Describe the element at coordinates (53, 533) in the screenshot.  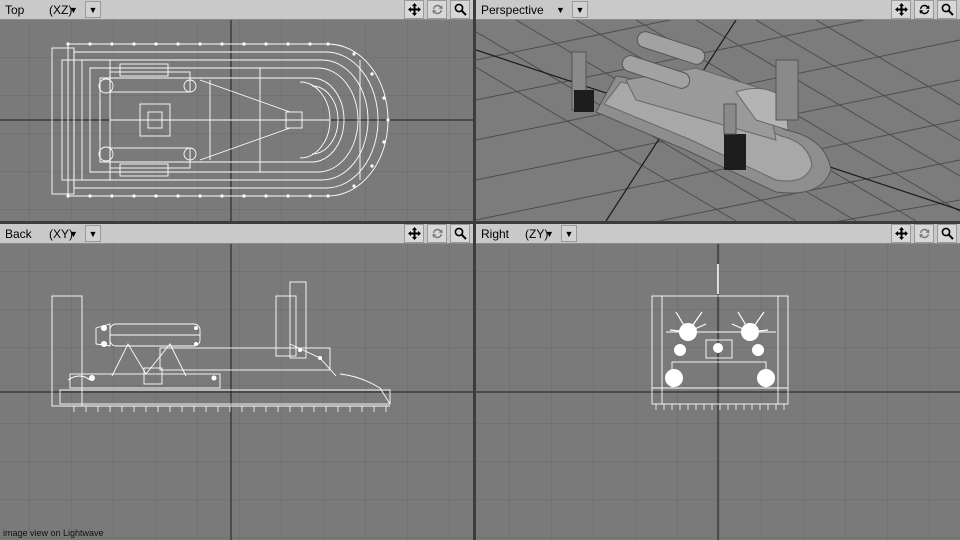
I see `footer-caption: image view on Lightwave` at that location.